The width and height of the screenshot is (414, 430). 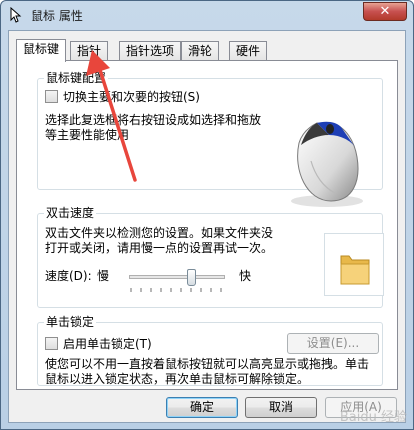 What do you see at coordinates (327, 164) in the screenshot?
I see `mouse-illustration` at bounding box center [327, 164].